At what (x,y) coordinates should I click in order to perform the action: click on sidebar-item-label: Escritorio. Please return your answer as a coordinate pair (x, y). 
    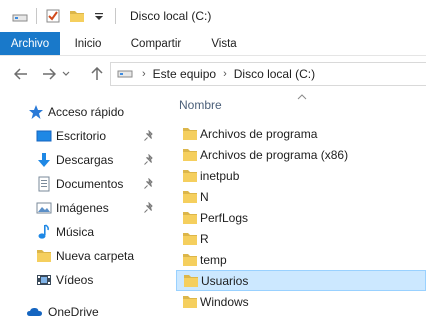
    Looking at the image, I should click on (81, 136).